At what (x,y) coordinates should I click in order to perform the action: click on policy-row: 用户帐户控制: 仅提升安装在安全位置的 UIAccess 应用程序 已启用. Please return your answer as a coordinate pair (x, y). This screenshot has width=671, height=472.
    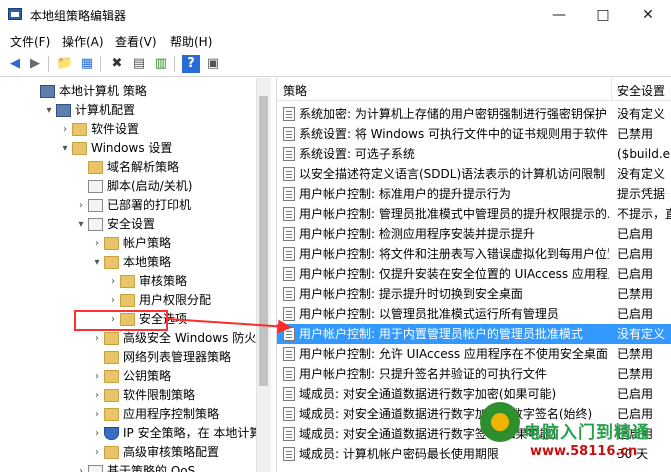
    Looking at the image, I should click on (474, 274).